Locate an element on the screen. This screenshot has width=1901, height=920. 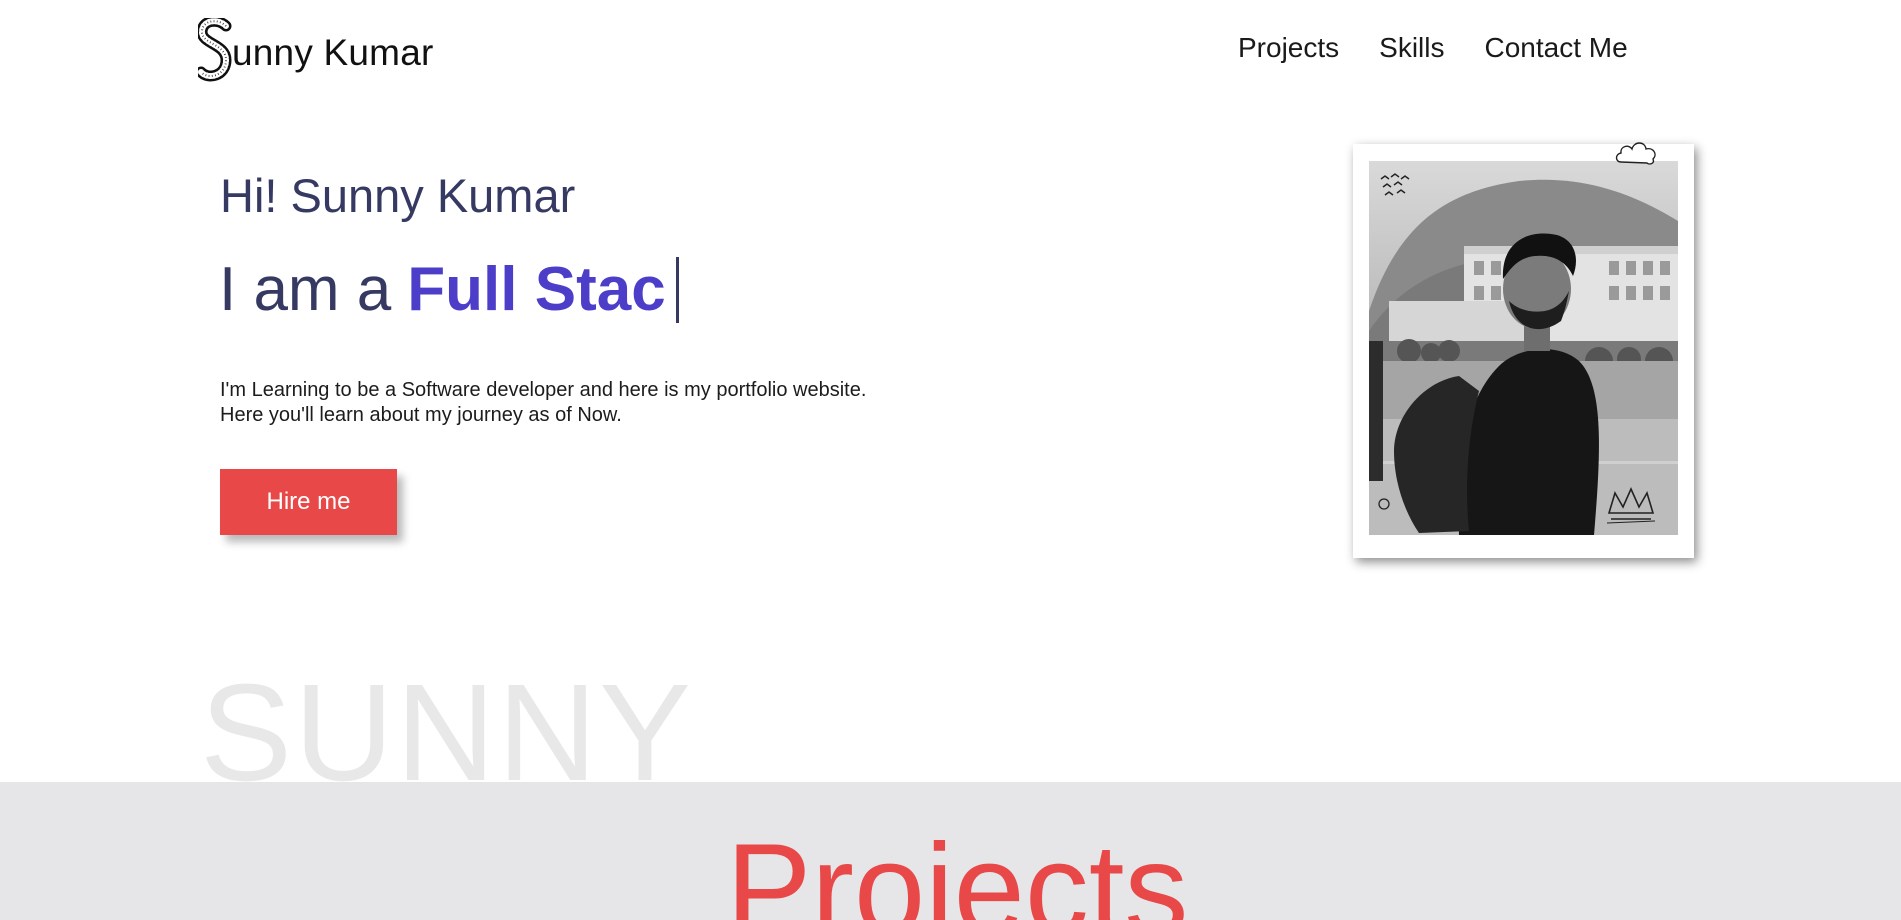
hero-greeting: Hi! Sunny Kumar is located at coordinates (398, 195).